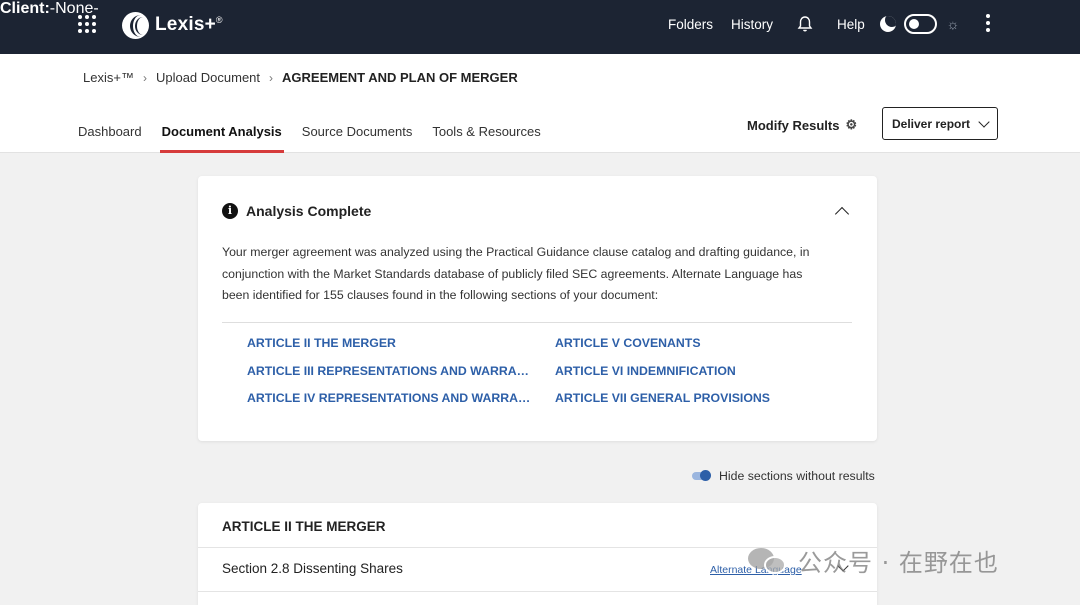 Image resolution: width=1080 pixels, height=605 pixels. I want to click on gears-icon: ⚙, so click(851, 124).